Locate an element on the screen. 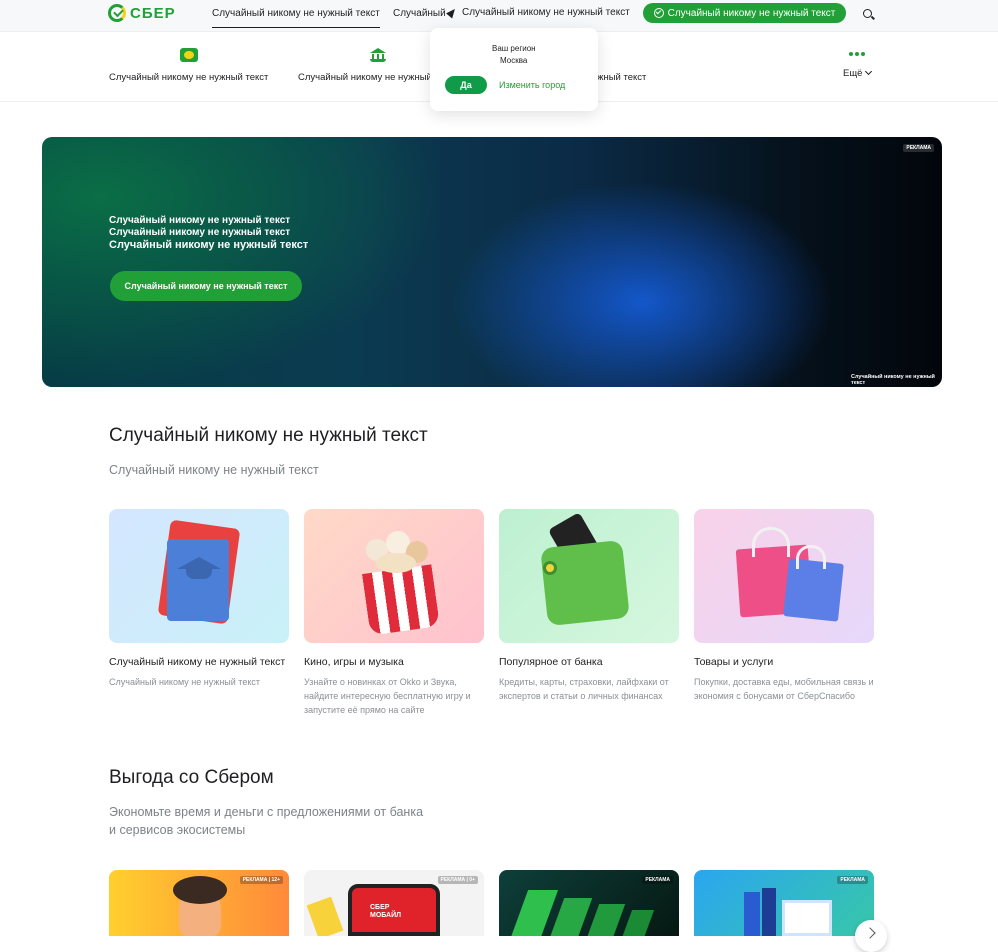 This screenshot has width=998, height=952. logo-text: СБЕР is located at coordinates (153, 13).